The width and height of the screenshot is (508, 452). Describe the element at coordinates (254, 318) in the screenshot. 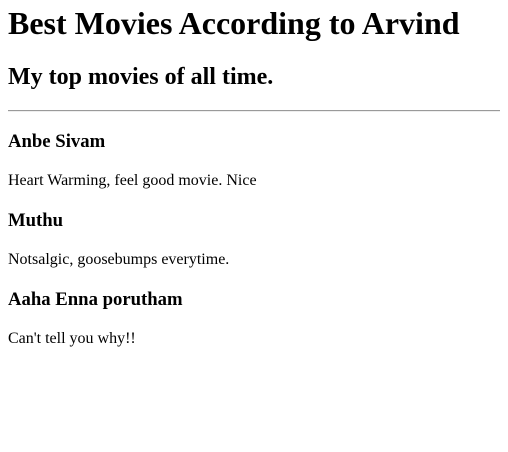

I see `list-item: Aaha Enna porutham Can't tell you why!!` at that location.